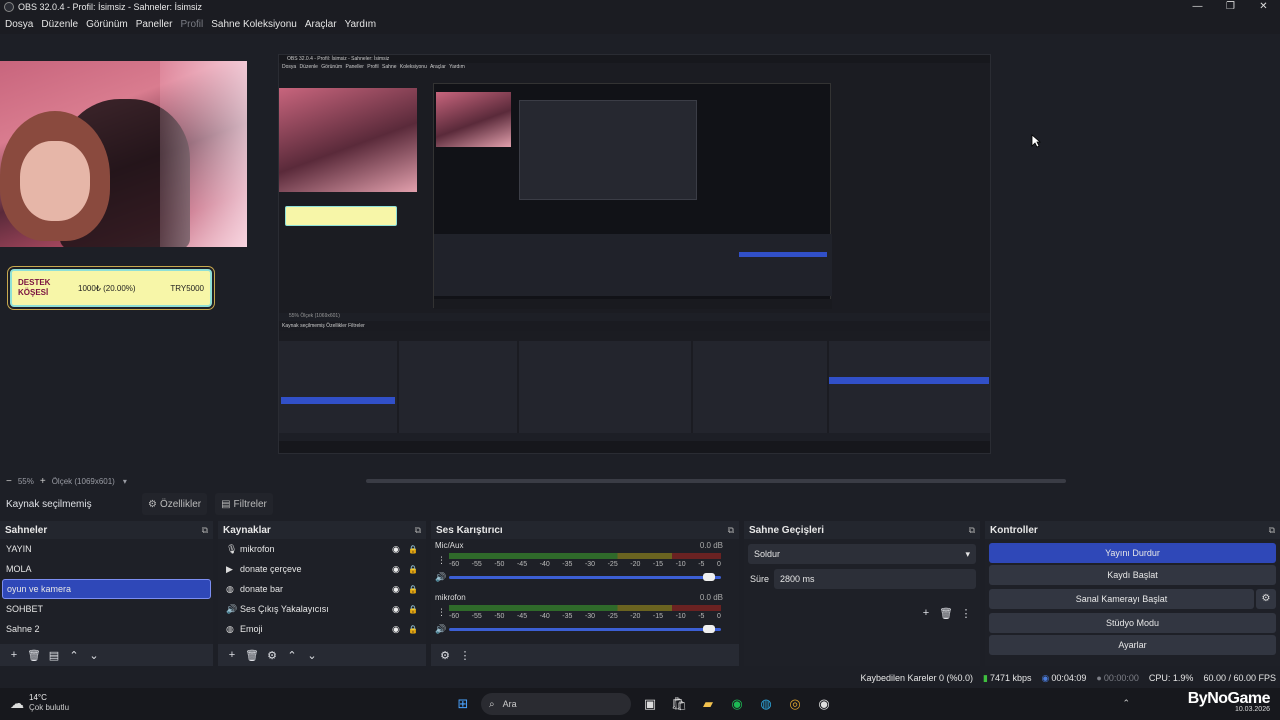 The height and width of the screenshot is (720, 1280). I want to click on weather-widget: ☁ 14°C Çok bulutlu, so click(39, 703).